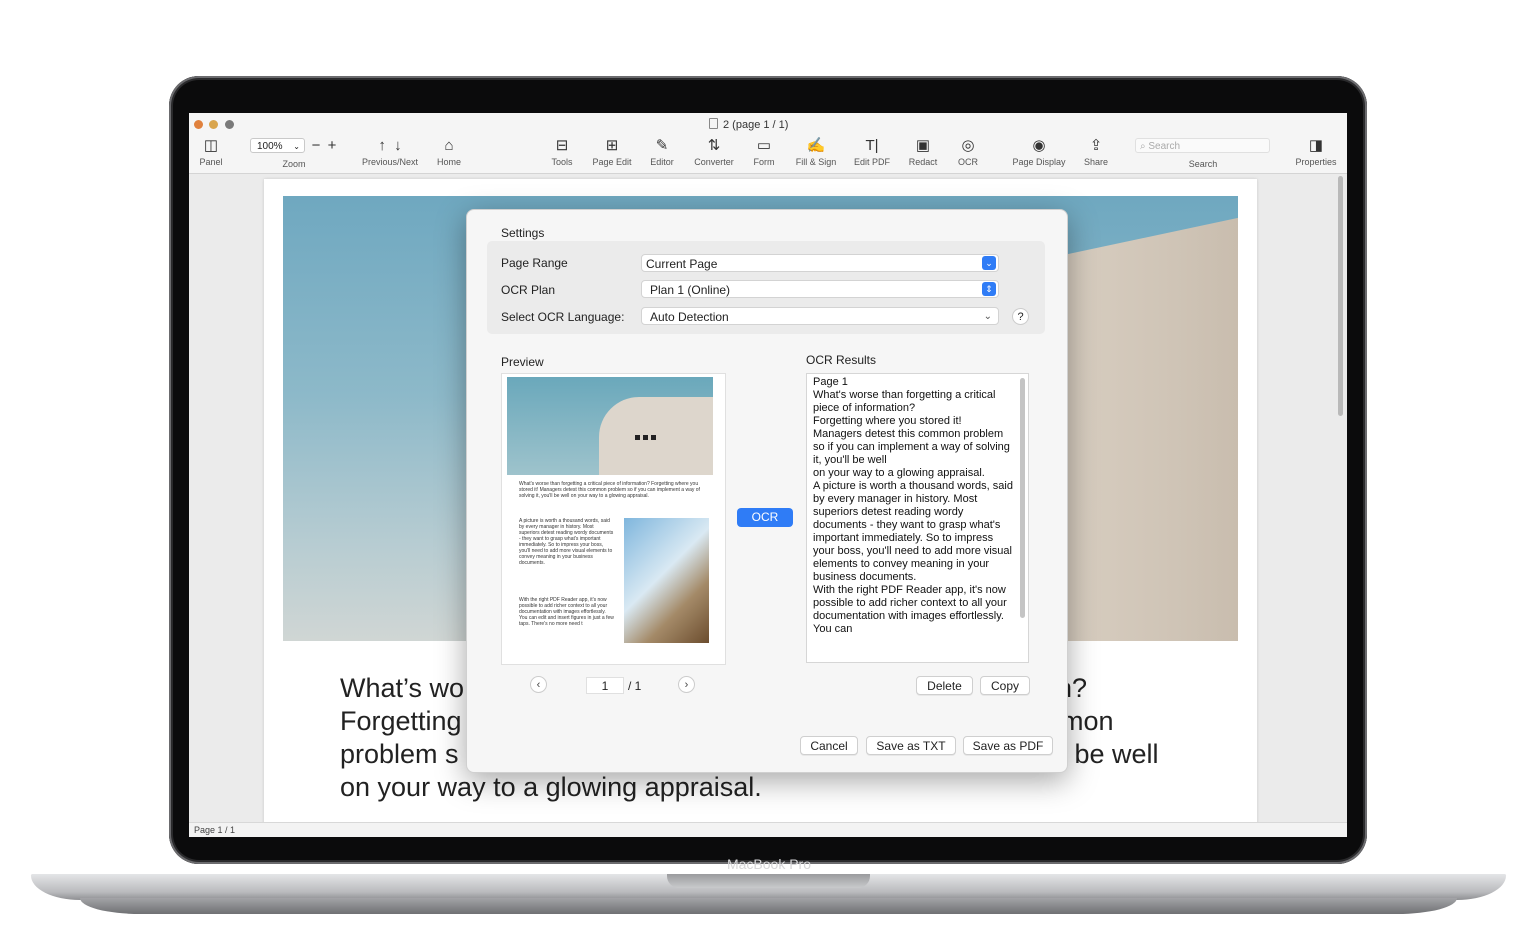  Describe the element at coordinates (1202, 145) in the screenshot. I see `search-input: ⌕ Search` at that location.